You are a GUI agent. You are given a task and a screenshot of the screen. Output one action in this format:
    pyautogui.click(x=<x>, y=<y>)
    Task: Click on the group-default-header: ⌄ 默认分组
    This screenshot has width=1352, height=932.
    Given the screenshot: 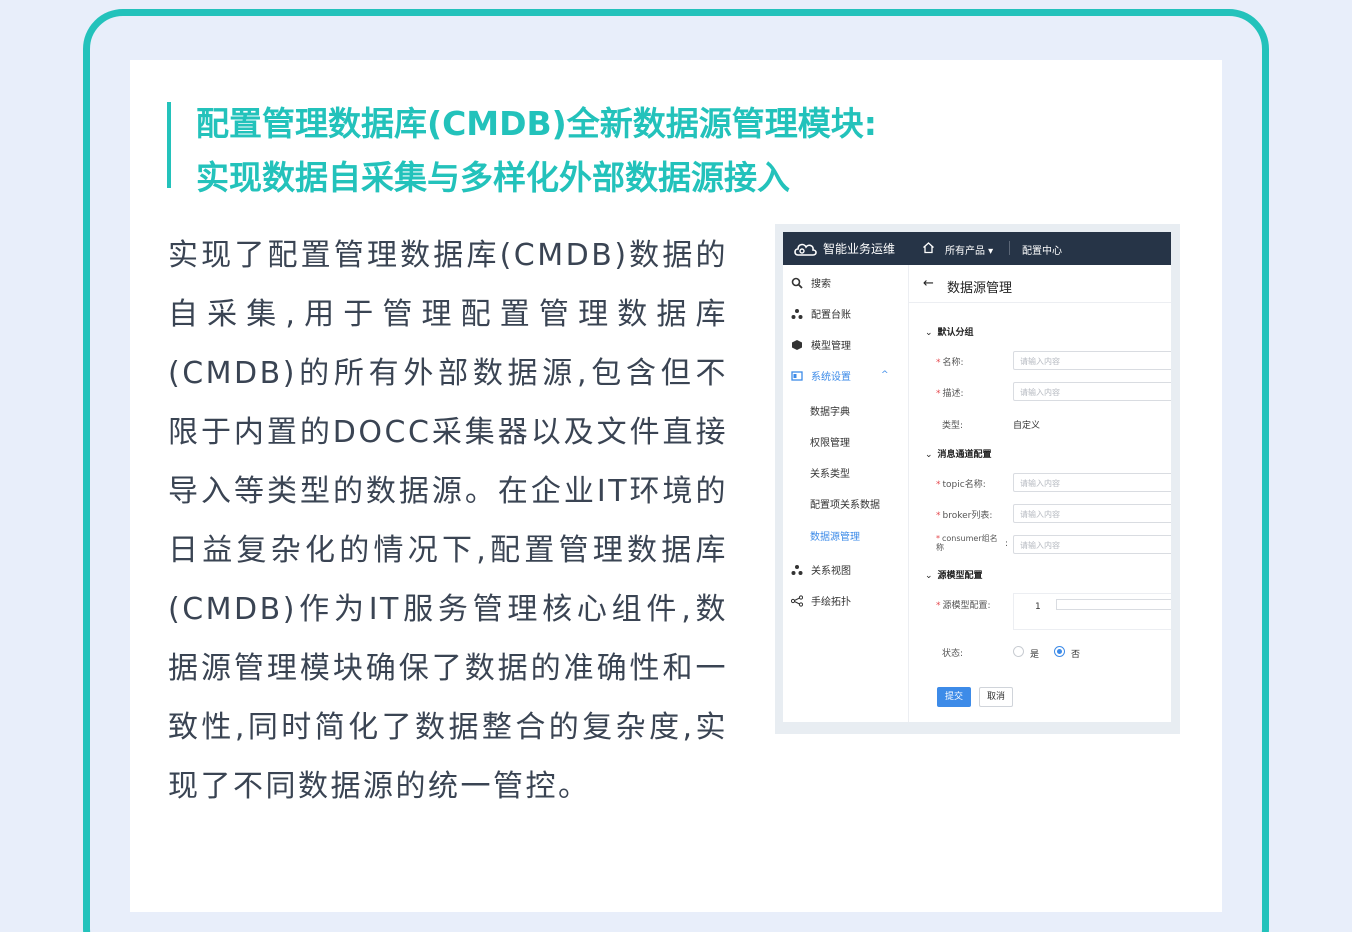 What is the action you would take?
    pyautogui.click(x=949, y=331)
    